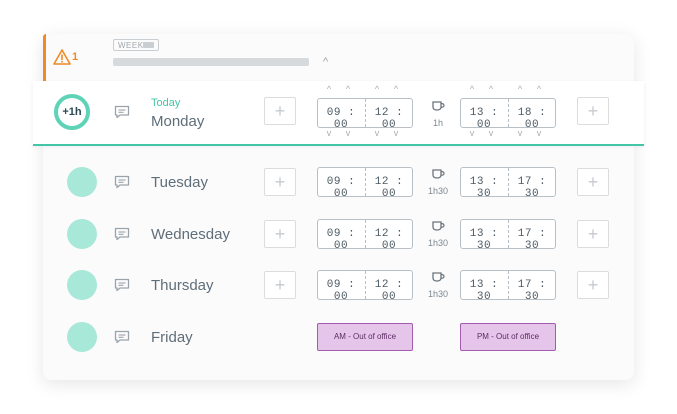 The height and width of the screenshot is (414, 677). What do you see at coordinates (508, 114) in the screenshot?
I see `afternoon-time-range: 13 : 00 18 : 00` at bounding box center [508, 114].